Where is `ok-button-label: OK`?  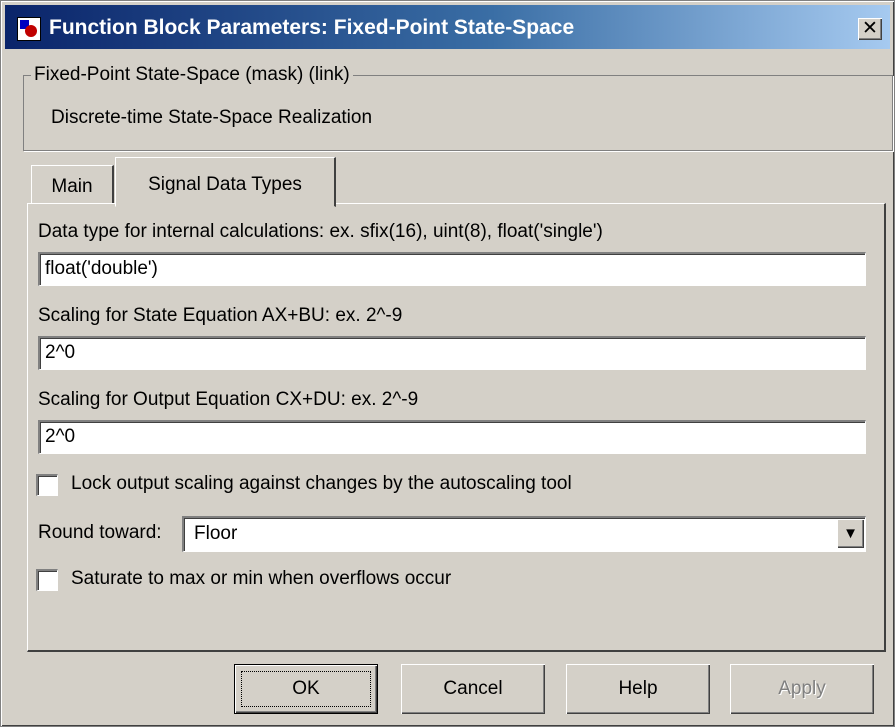
ok-button-label: OK is located at coordinates (306, 689).